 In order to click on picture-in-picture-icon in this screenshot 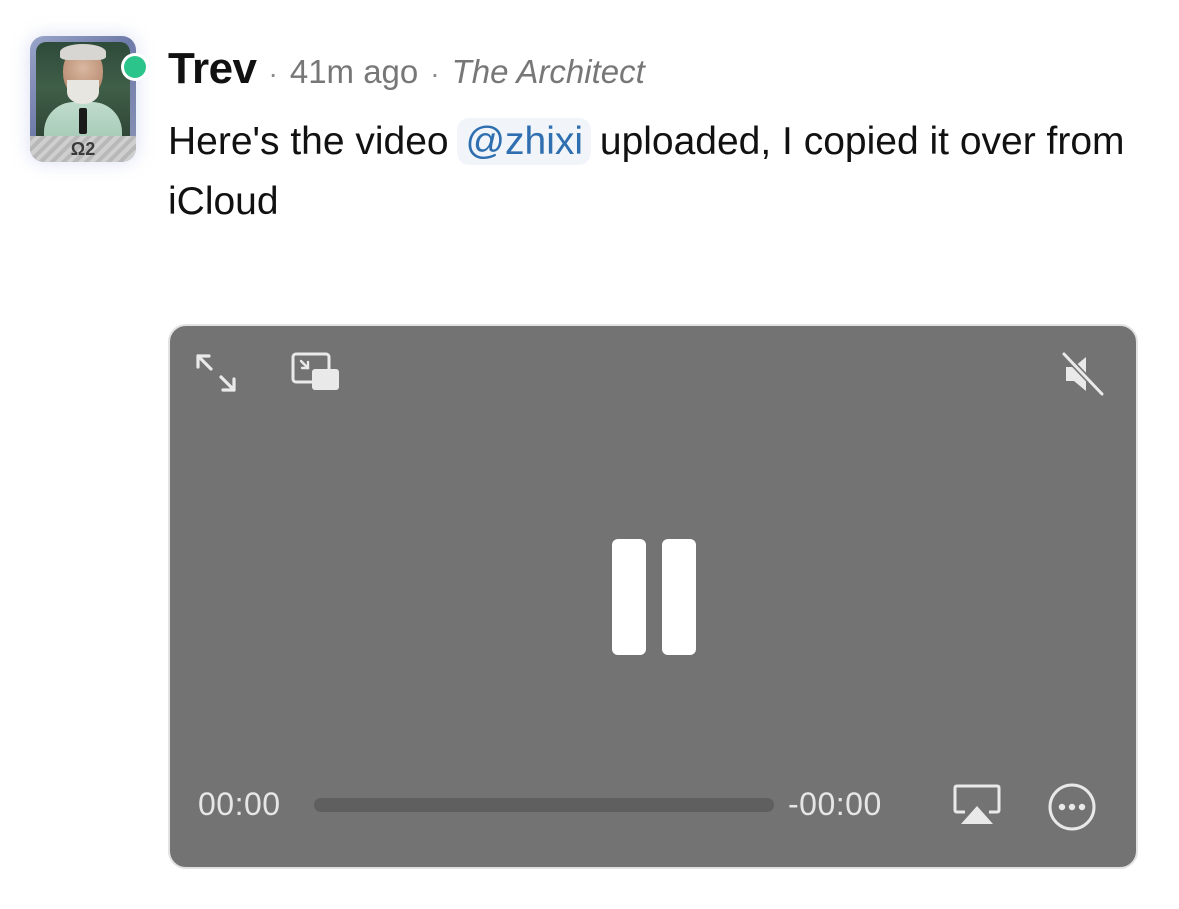, I will do `click(315, 371)`.